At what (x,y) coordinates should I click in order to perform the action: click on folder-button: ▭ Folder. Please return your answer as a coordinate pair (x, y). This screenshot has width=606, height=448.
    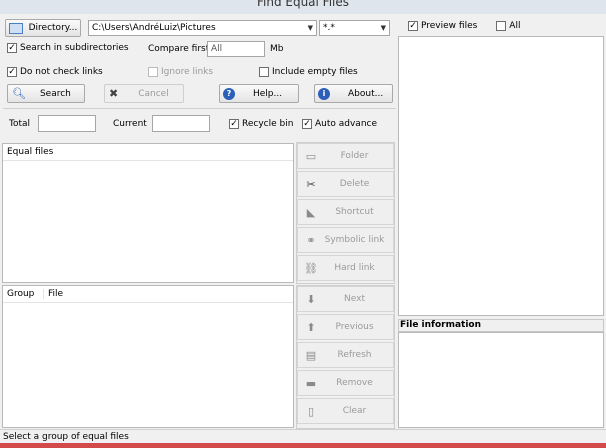
    Looking at the image, I should click on (345, 156).